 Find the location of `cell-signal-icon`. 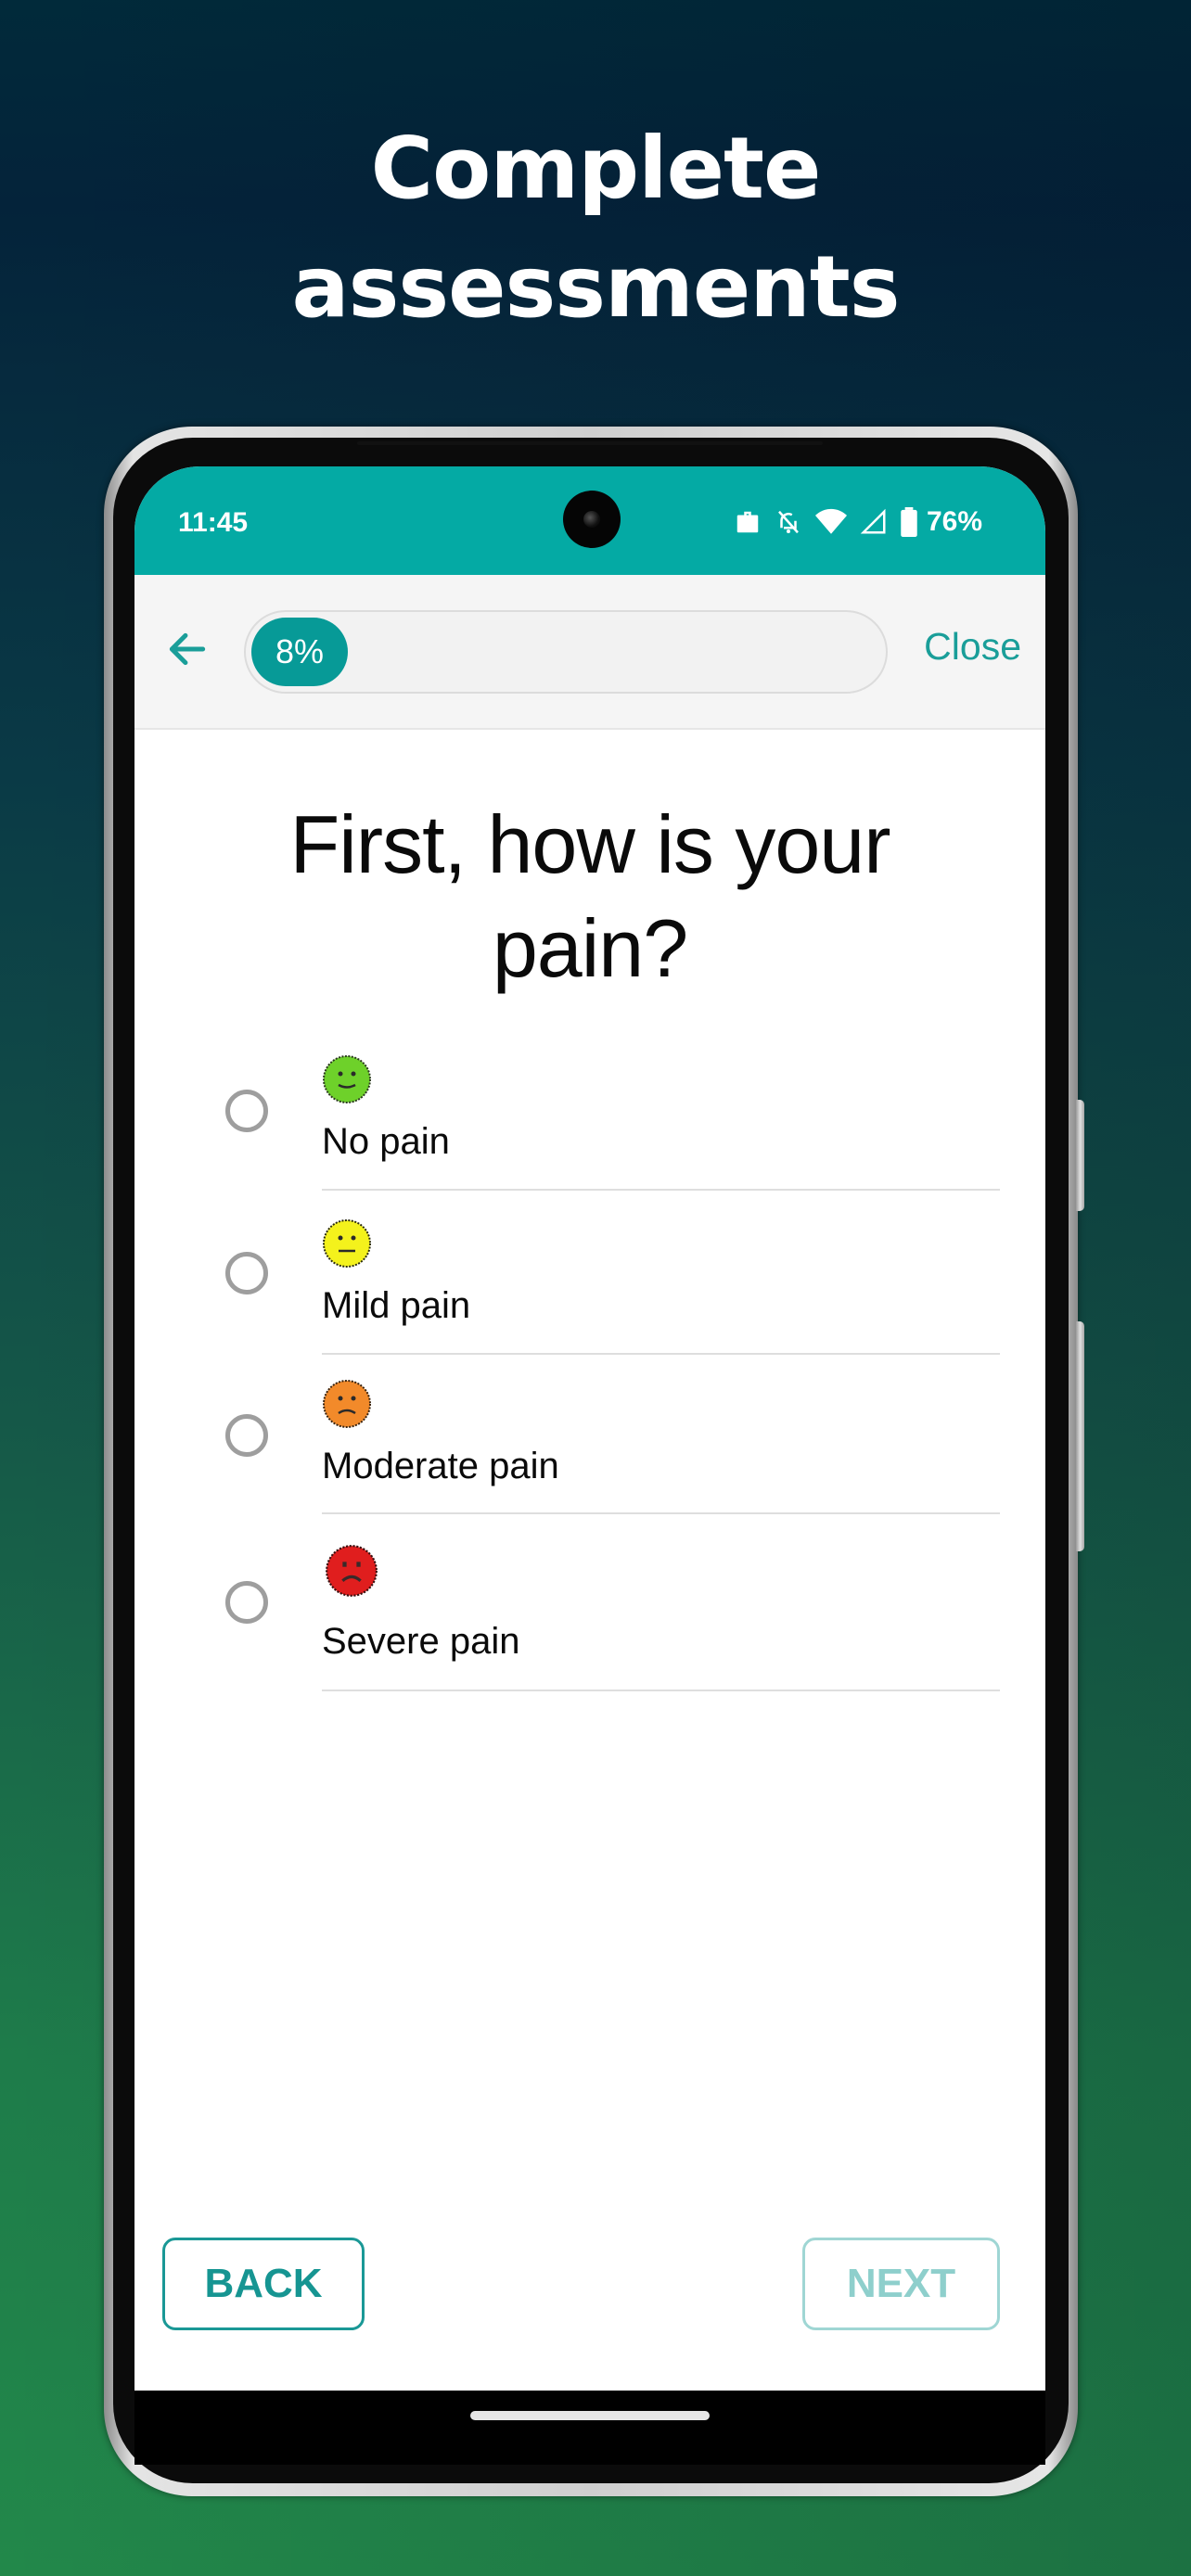

cell-signal-icon is located at coordinates (873, 521).